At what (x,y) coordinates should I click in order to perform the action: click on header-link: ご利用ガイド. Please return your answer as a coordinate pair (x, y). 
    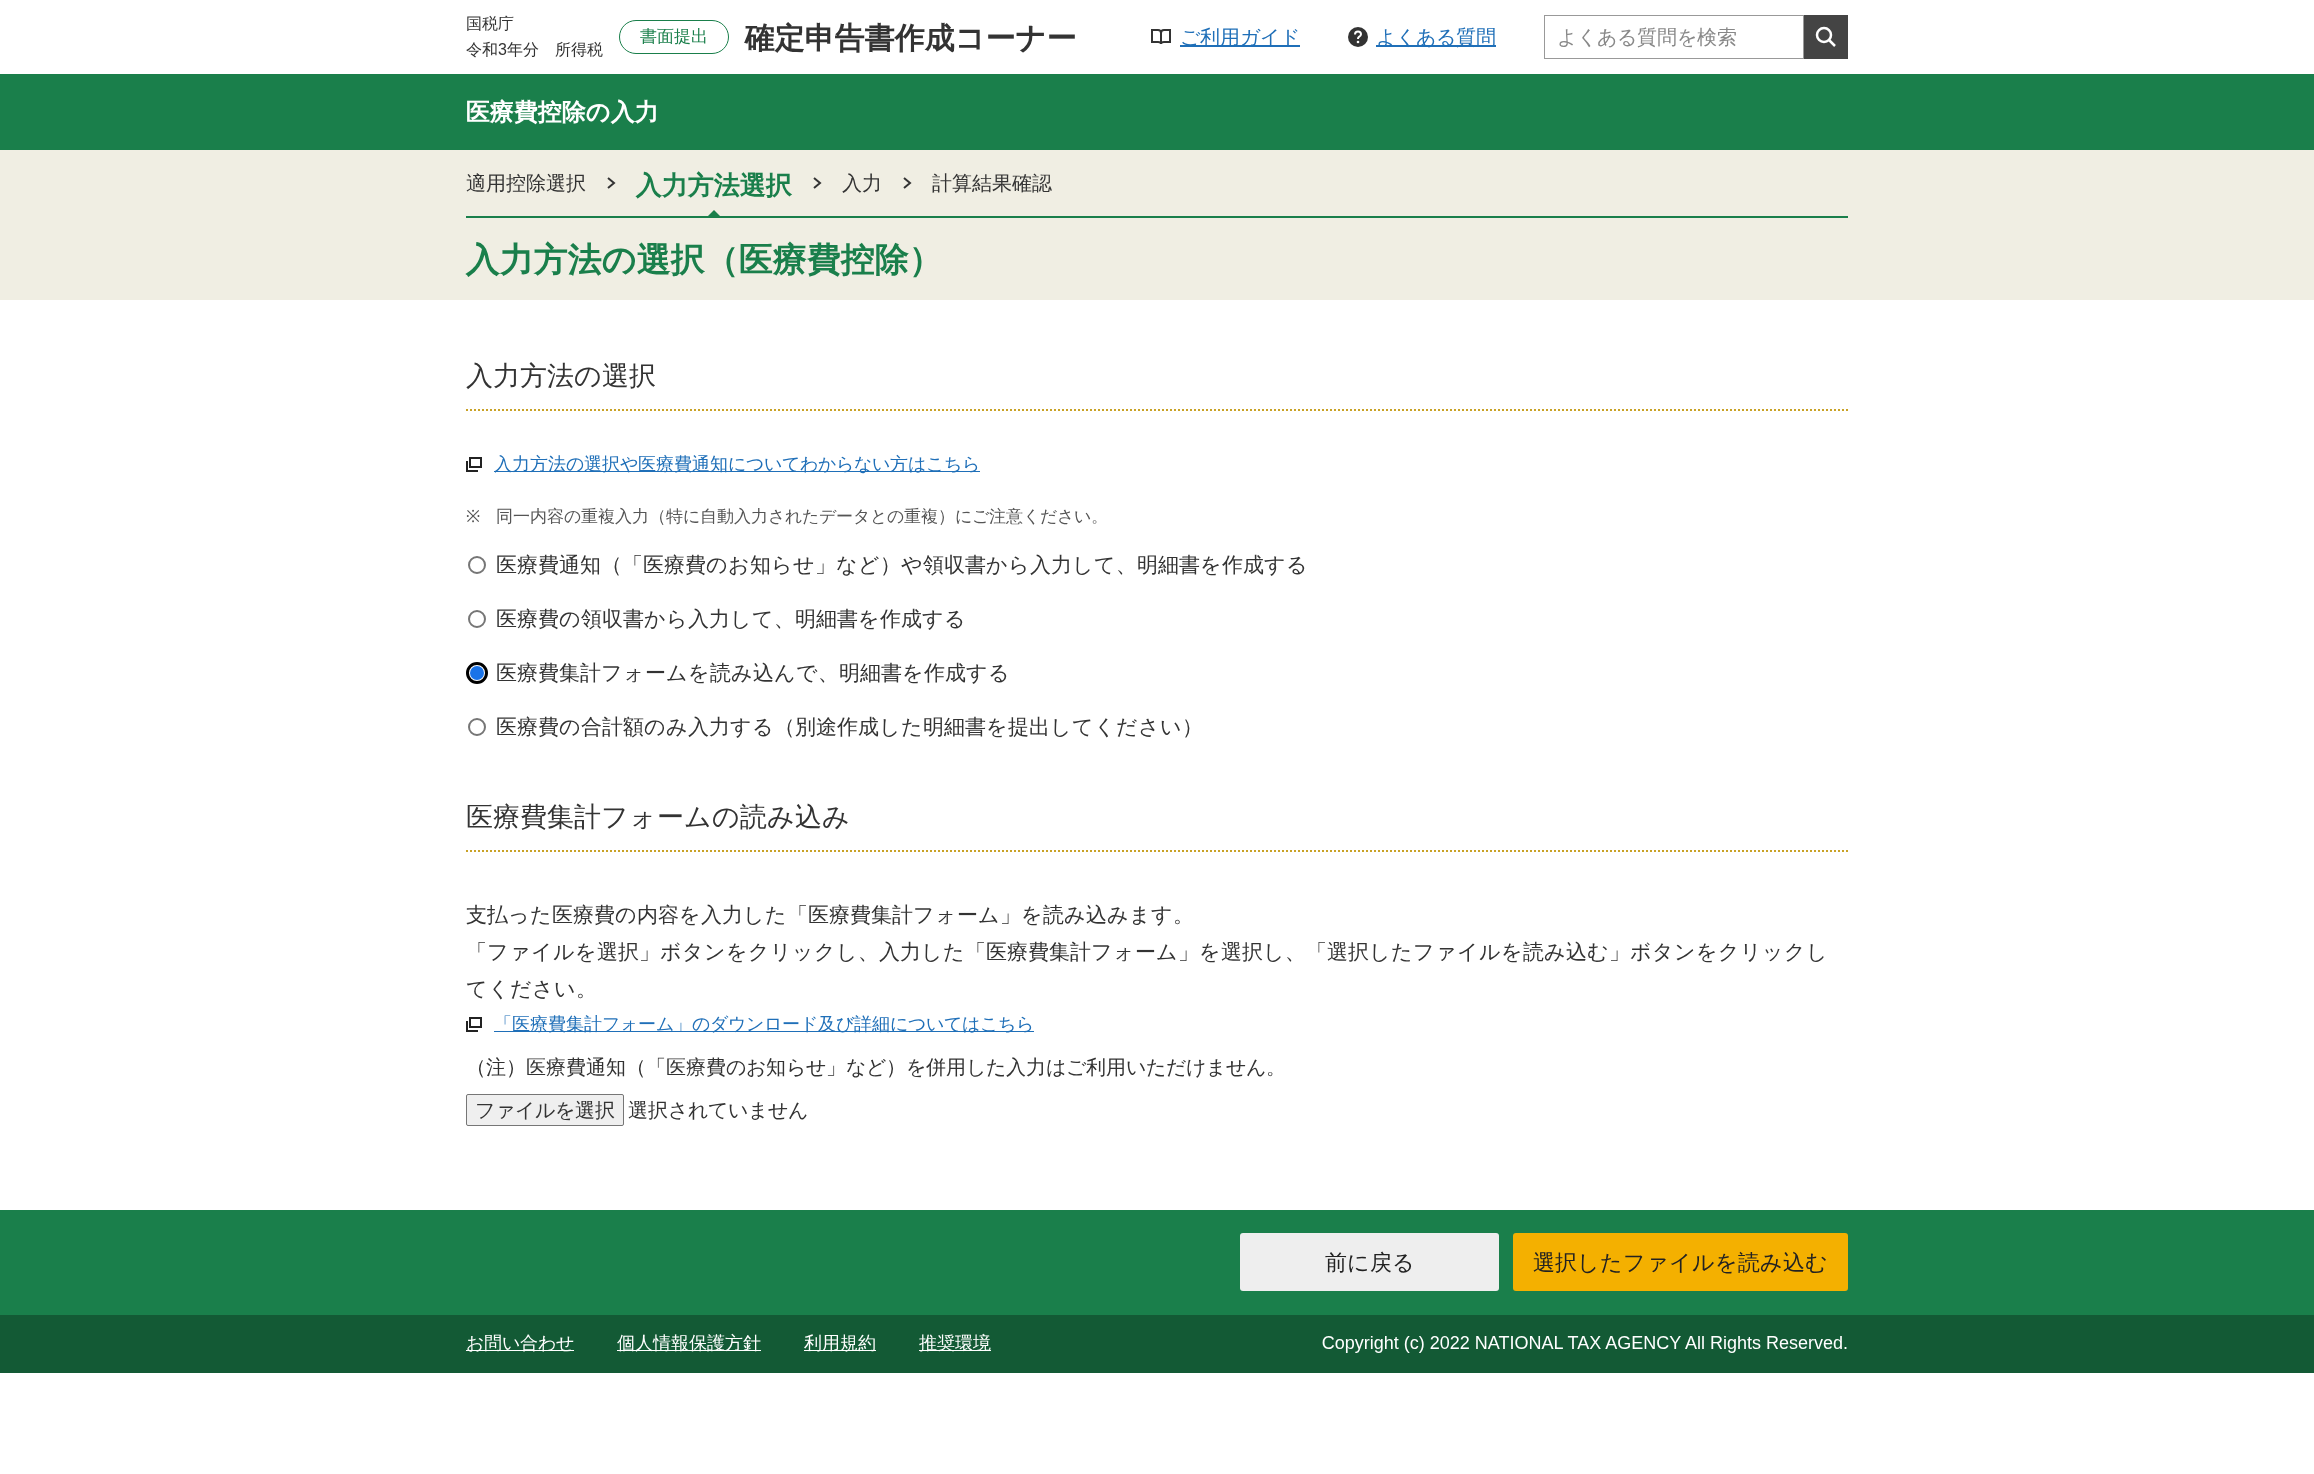
    Looking at the image, I should click on (1240, 37).